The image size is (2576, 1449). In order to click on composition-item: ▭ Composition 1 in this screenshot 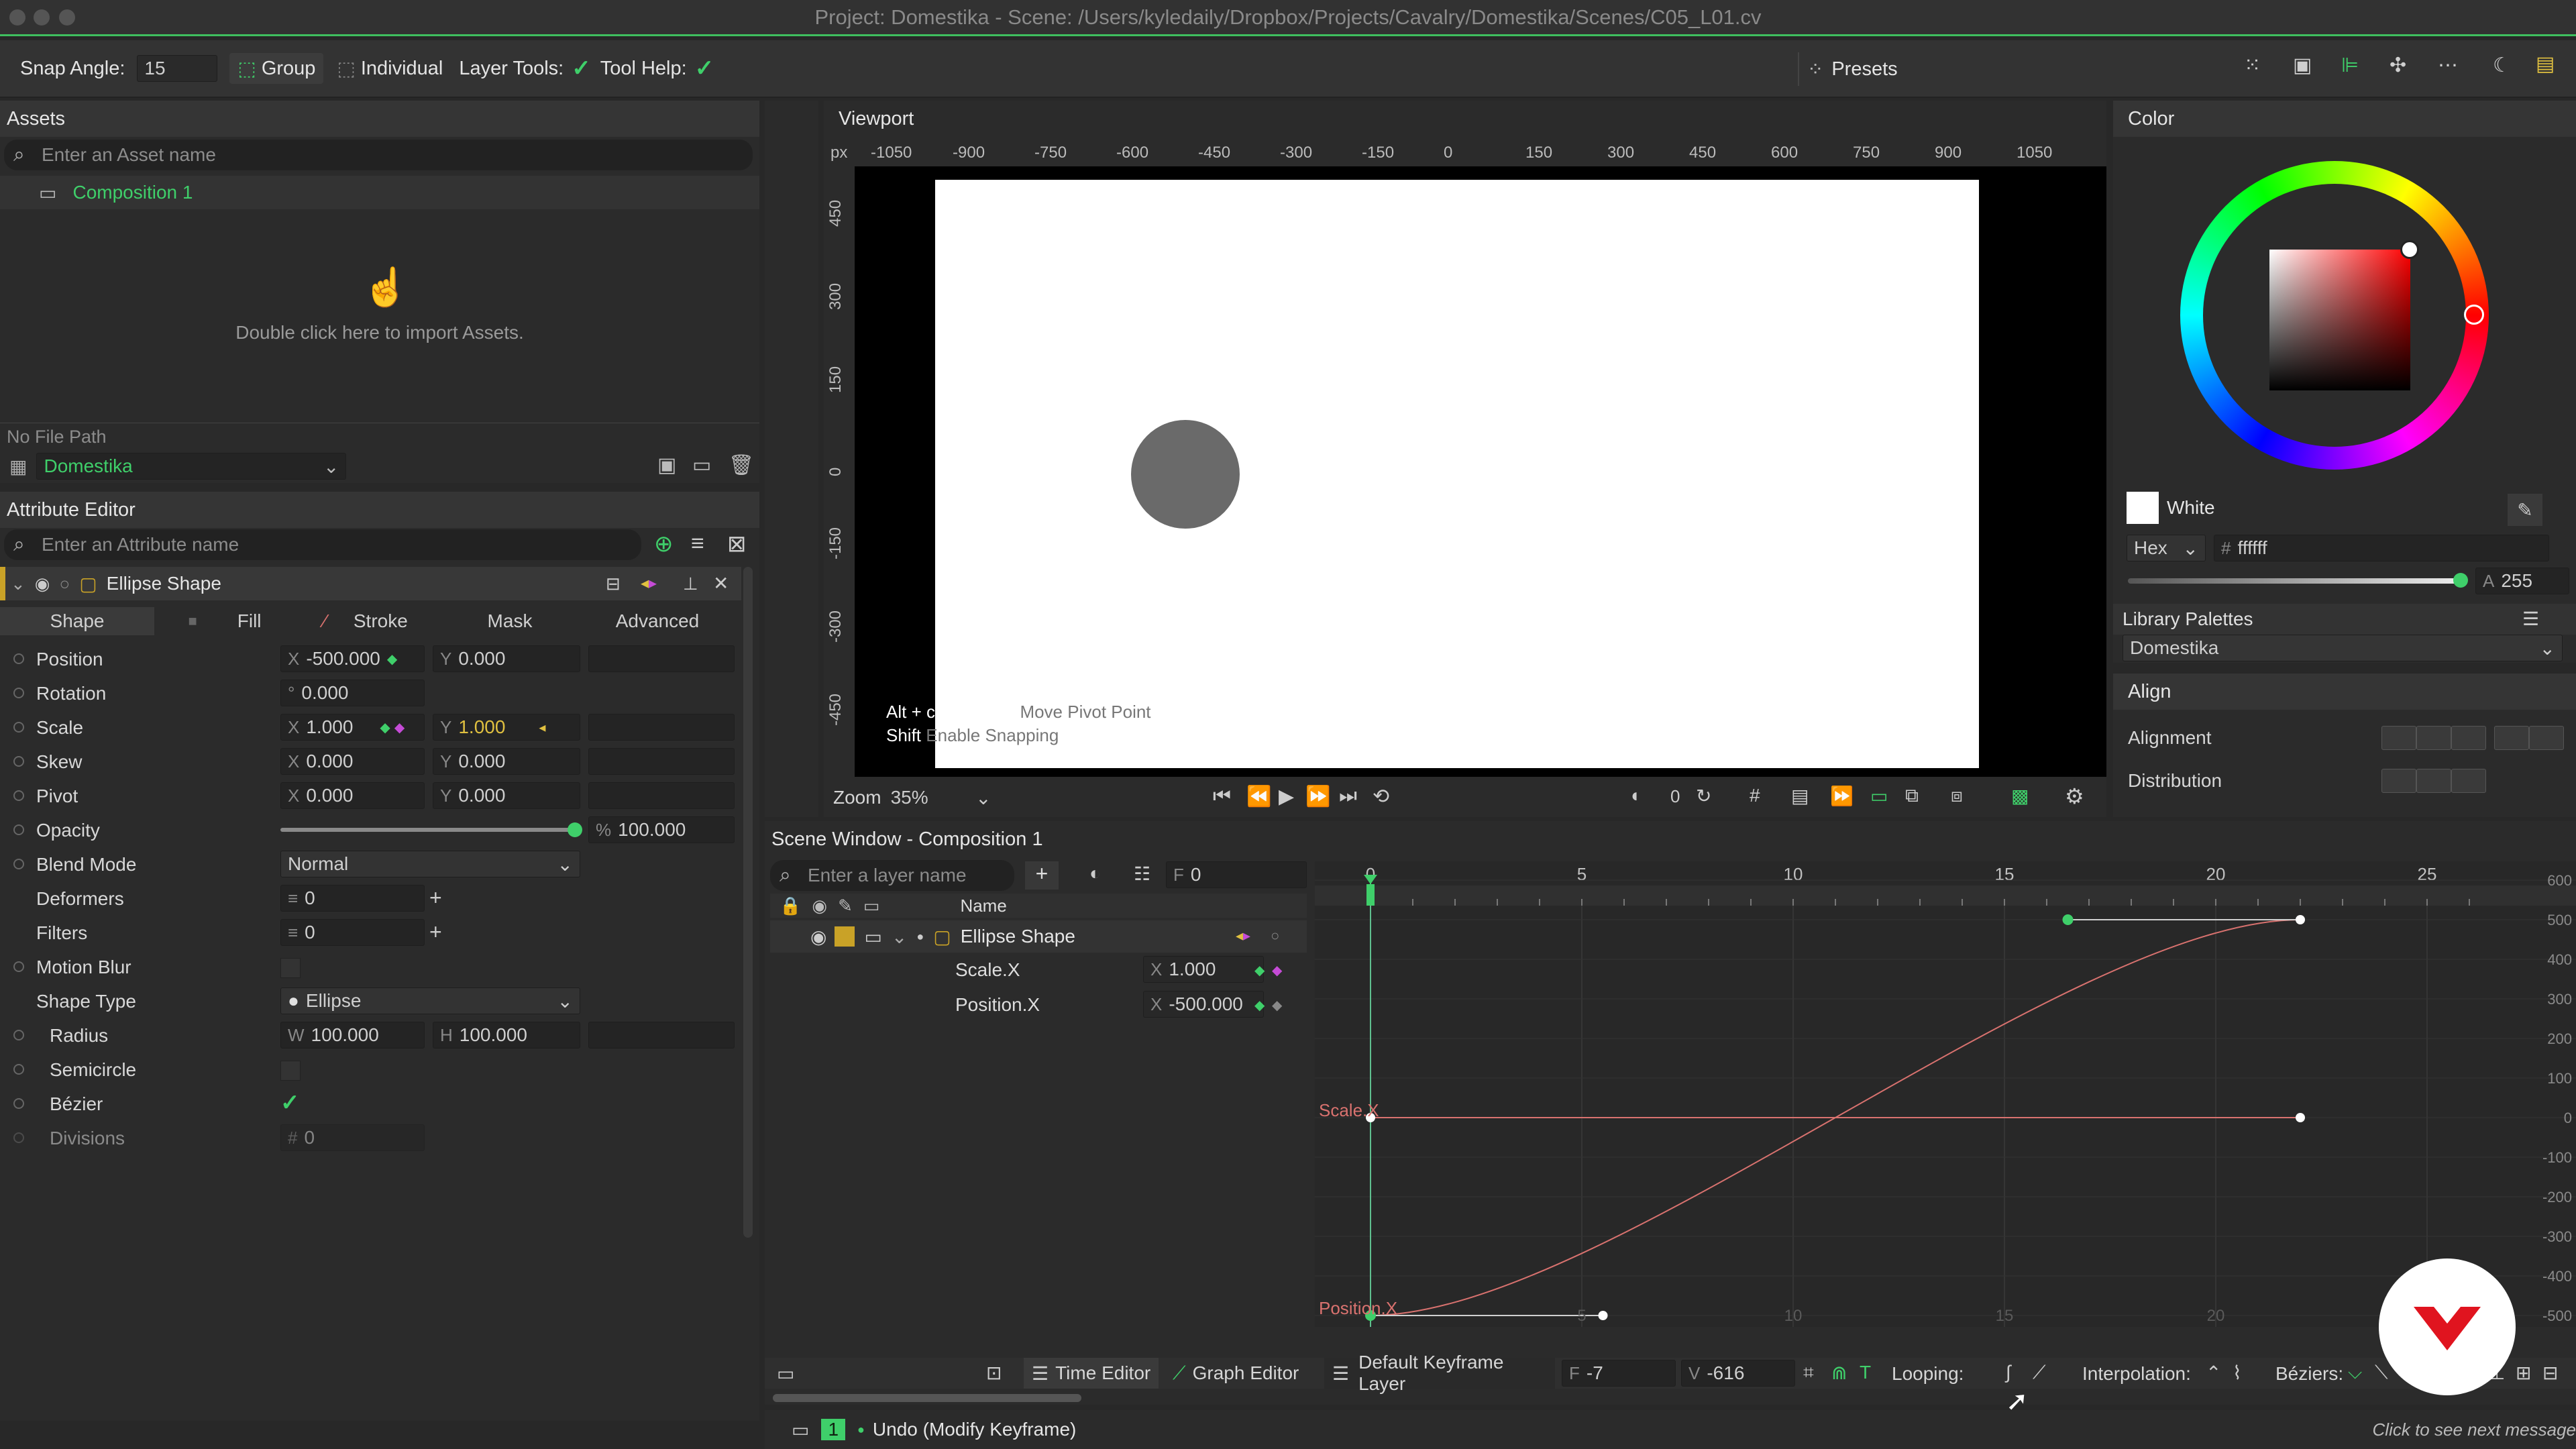, I will do `click(379, 192)`.